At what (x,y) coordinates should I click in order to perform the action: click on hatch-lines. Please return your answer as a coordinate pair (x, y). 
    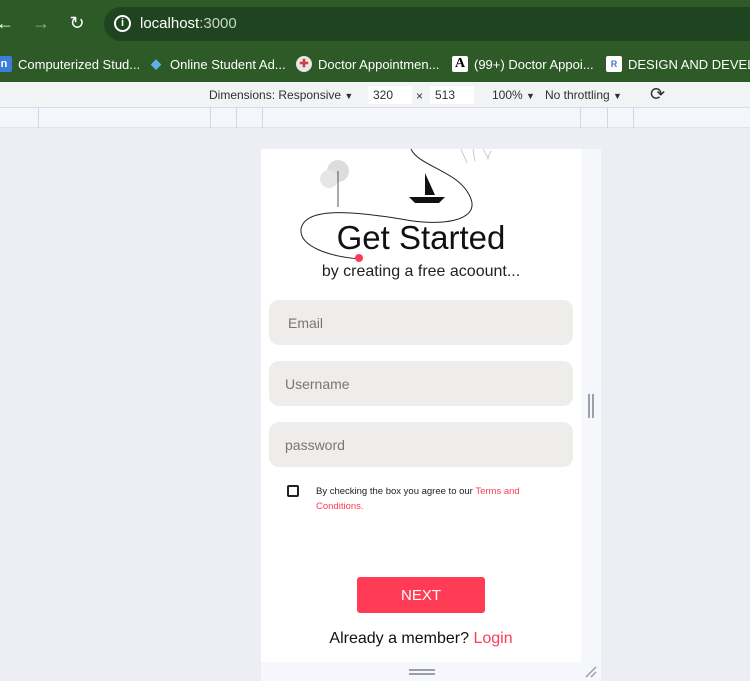
    Looking at the image, I should click on (476, 156).